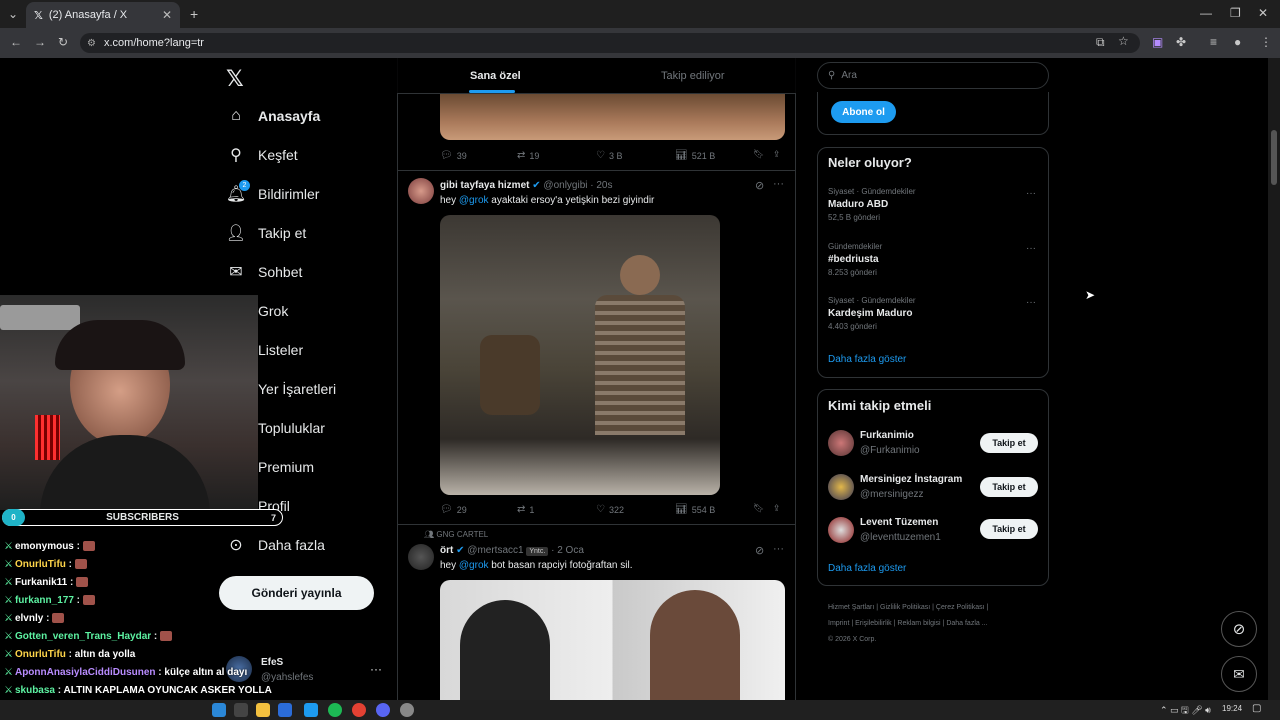  I want to click on nav-follow: 👤︎ Takip et, so click(266, 233).